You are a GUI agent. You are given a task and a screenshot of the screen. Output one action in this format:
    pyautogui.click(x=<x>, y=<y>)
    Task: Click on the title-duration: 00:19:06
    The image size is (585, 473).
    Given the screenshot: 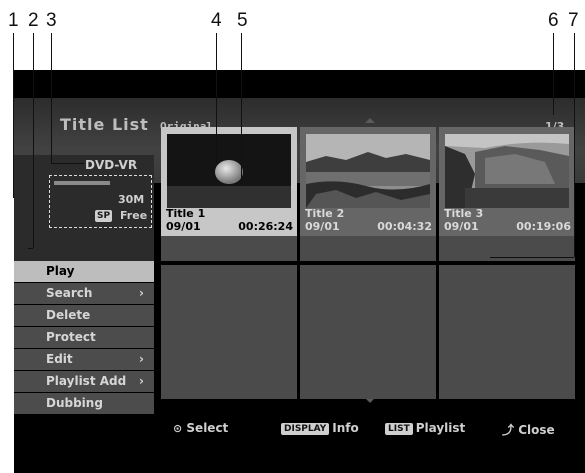 What is the action you would take?
    pyautogui.click(x=543, y=226)
    